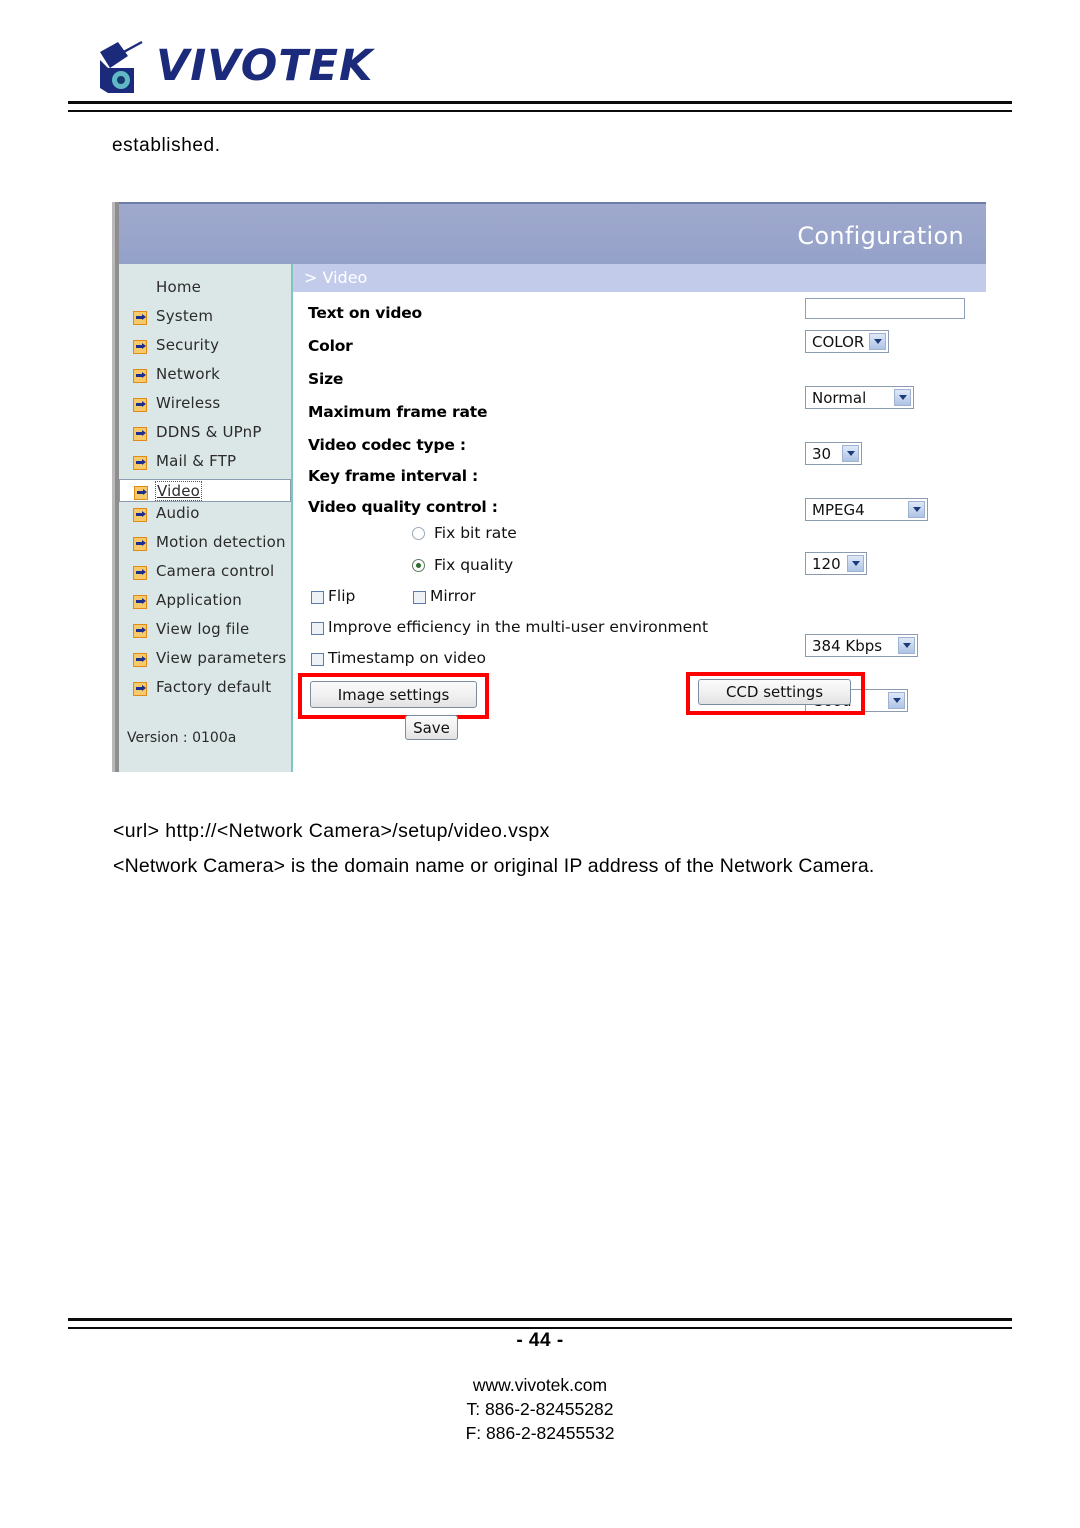  I want to click on label-color: Color, so click(330, 346).